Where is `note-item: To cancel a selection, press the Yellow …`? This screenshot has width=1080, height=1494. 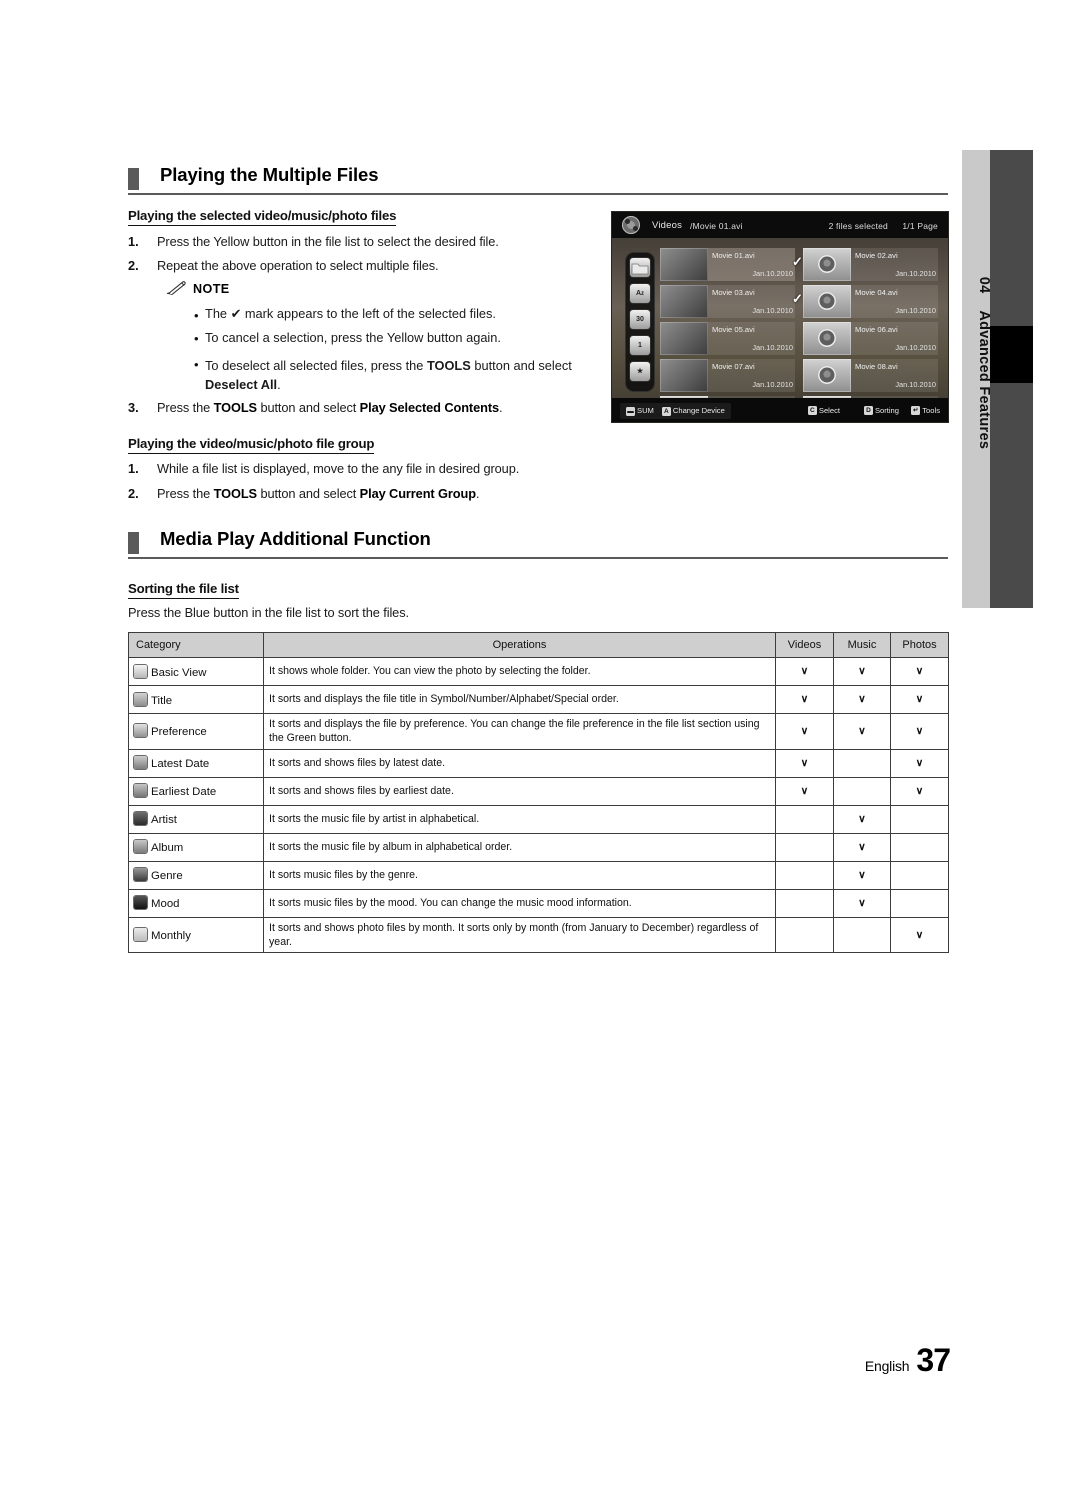 note-item: To cancel a selection, press the Yellow … is located at coordinates (353, 337).